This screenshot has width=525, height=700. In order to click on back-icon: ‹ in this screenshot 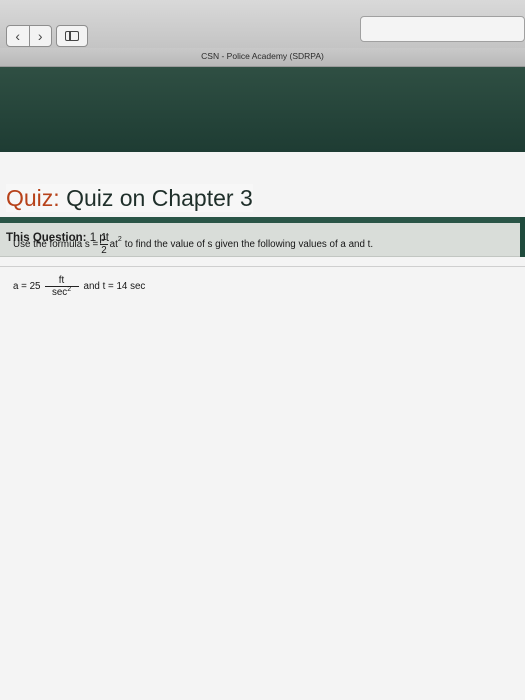, I will do `click(18, 36)`.